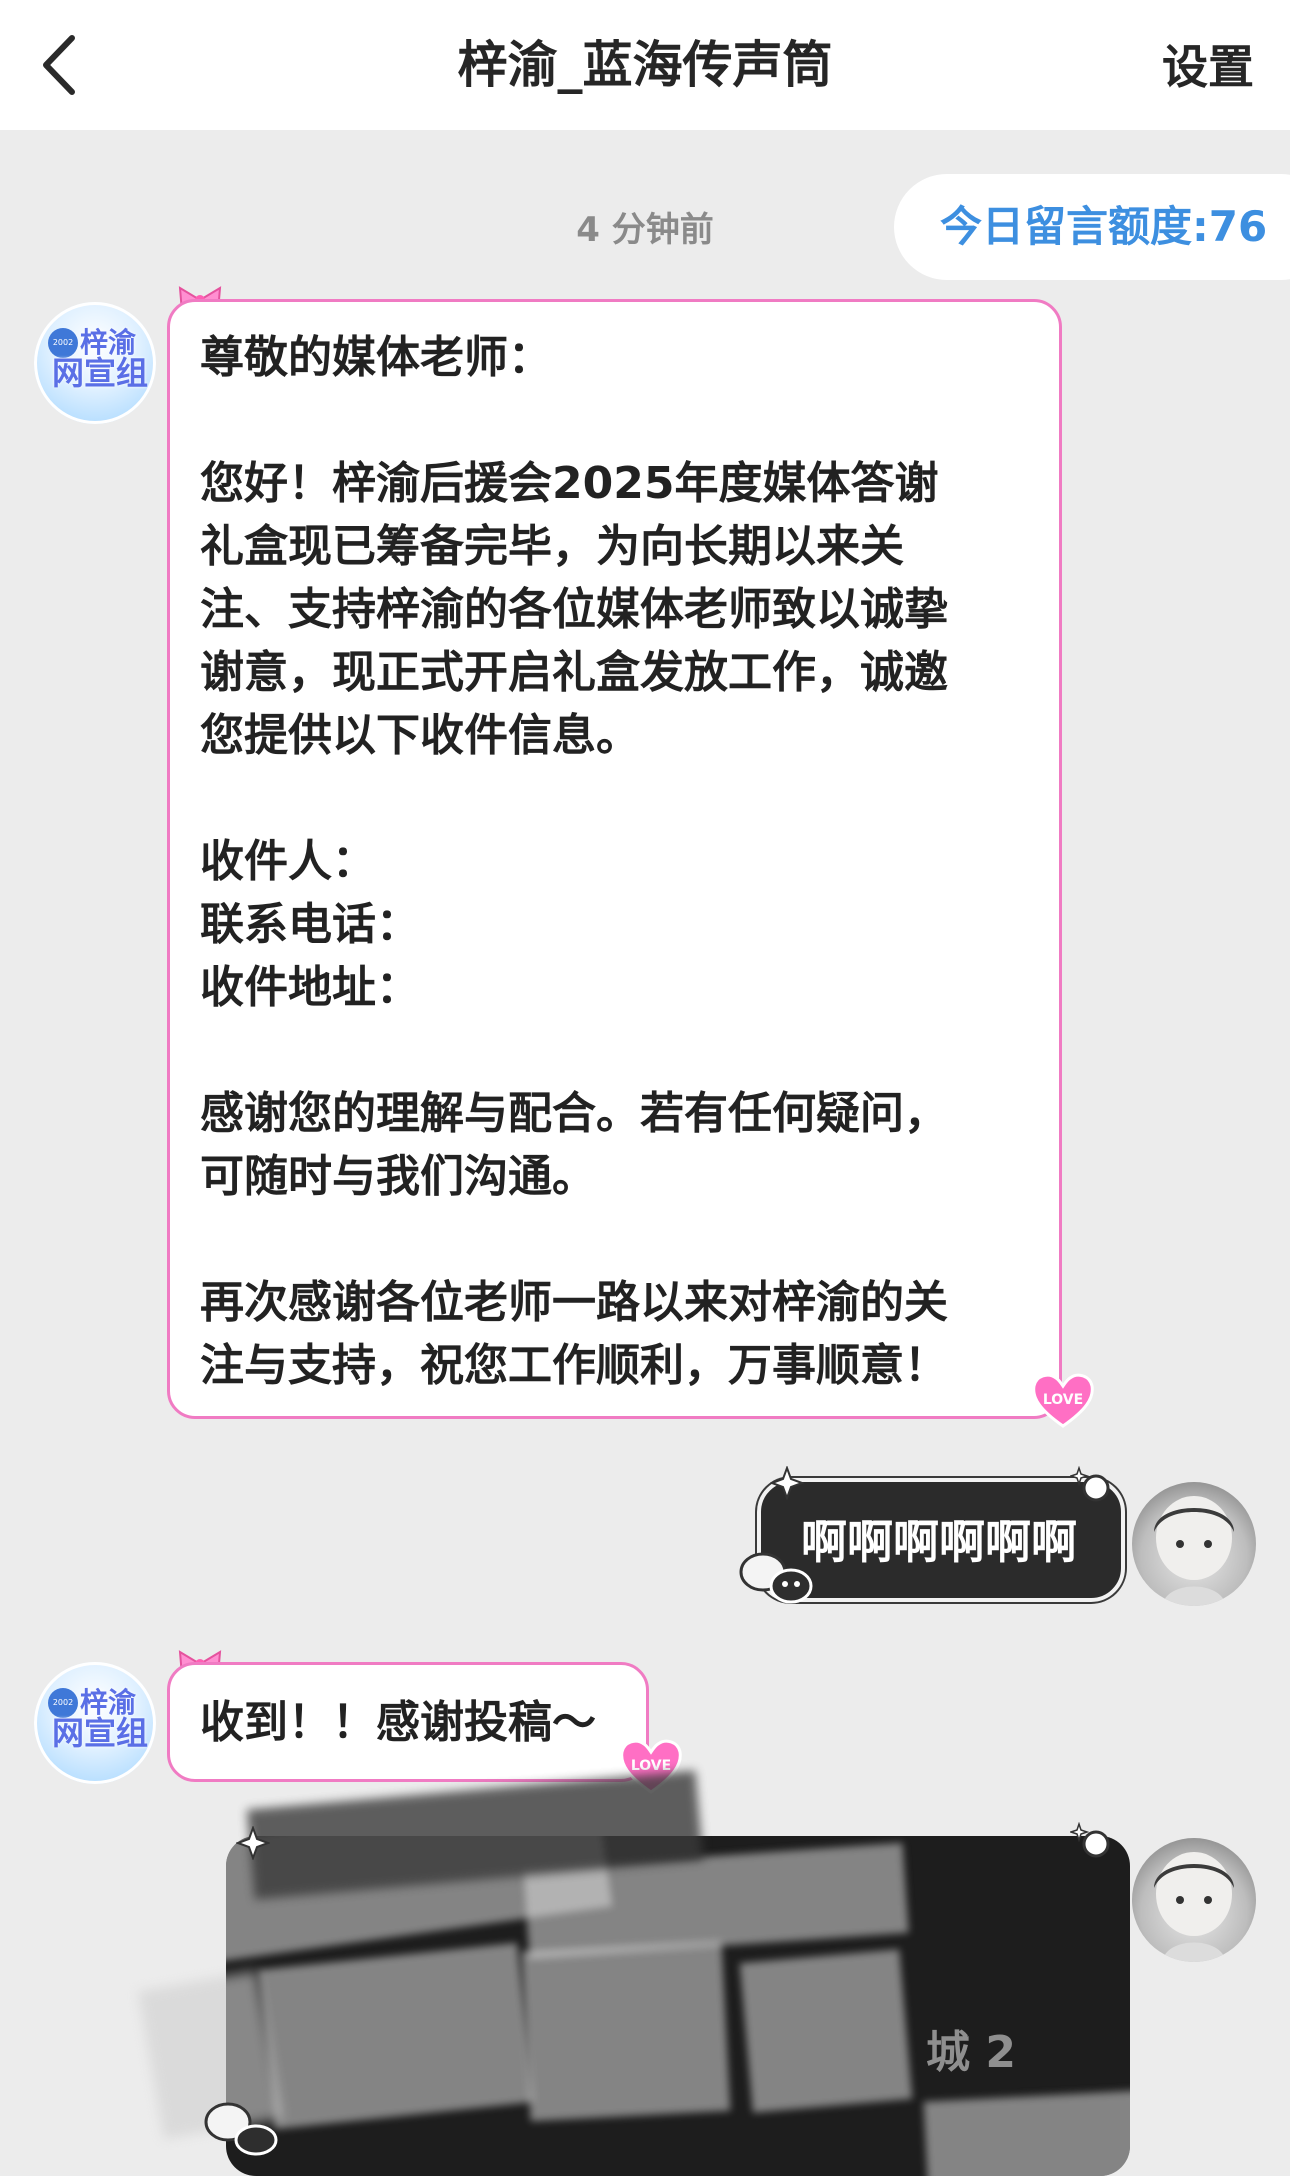  I want to click on message-line: 尊敬的媒体老师：, so click(376, 357).